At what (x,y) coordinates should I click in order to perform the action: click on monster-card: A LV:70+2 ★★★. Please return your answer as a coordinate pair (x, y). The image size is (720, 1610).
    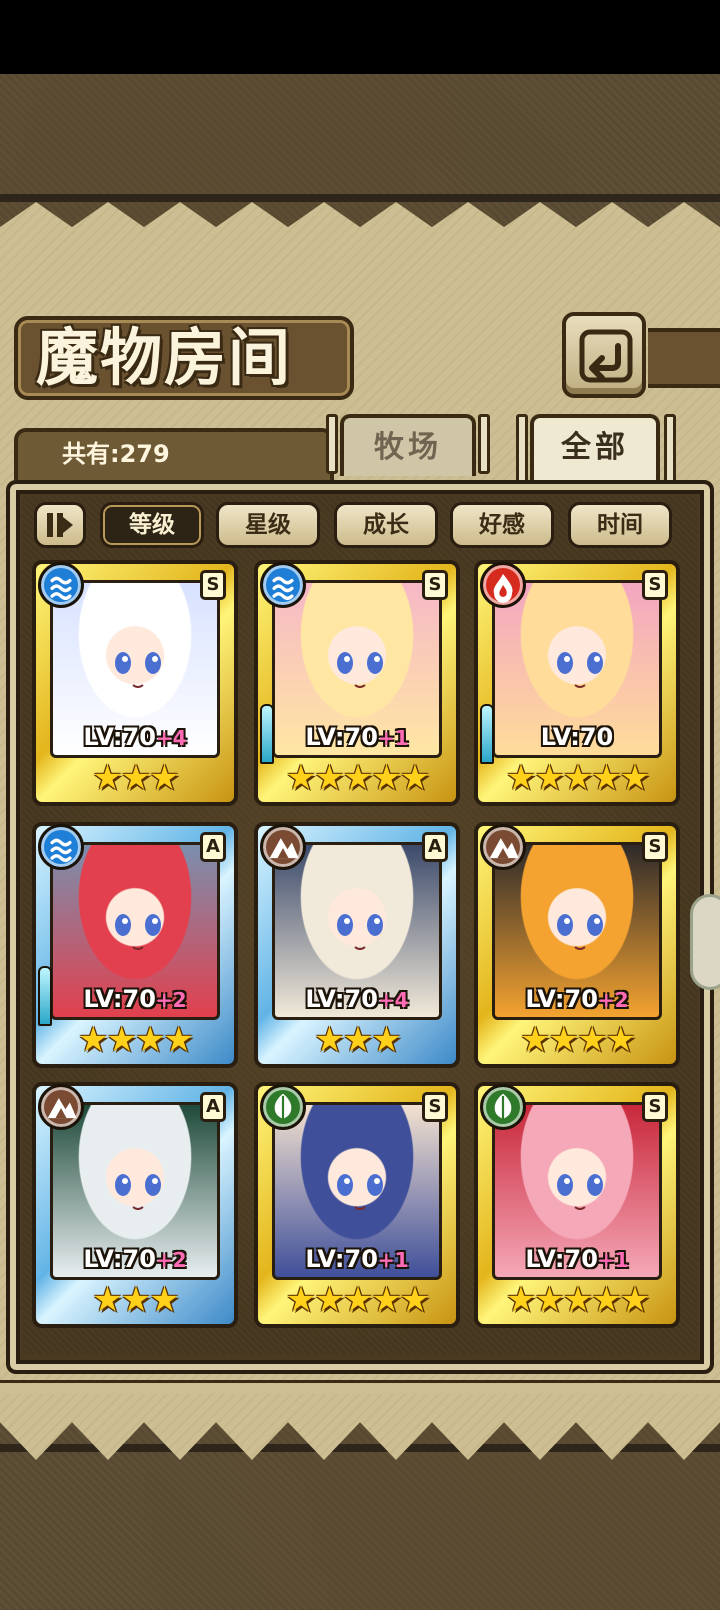
    Looking at the image, I should click on (135, 1205).